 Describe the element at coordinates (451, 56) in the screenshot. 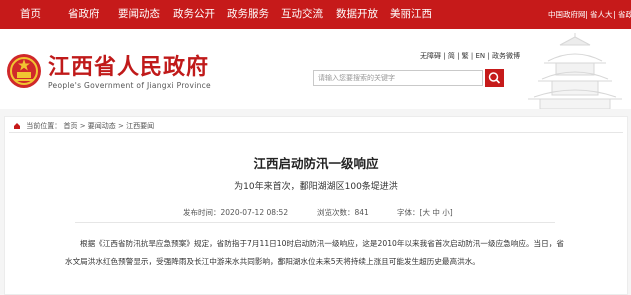

I see `link-simplified: 简` at that location.